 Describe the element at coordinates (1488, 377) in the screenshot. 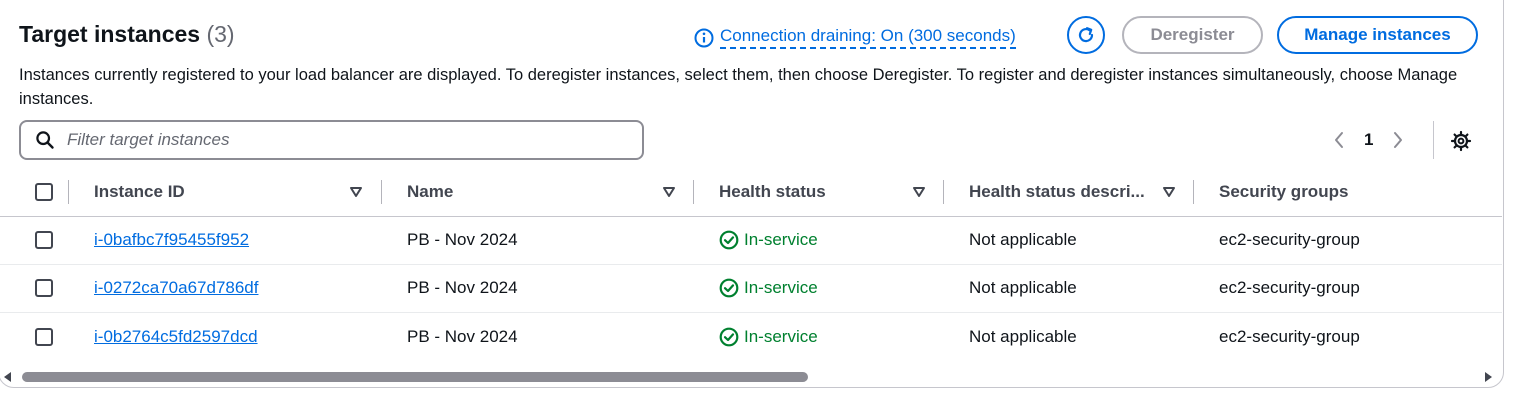

I see `scroll-right-arrow` at that location.